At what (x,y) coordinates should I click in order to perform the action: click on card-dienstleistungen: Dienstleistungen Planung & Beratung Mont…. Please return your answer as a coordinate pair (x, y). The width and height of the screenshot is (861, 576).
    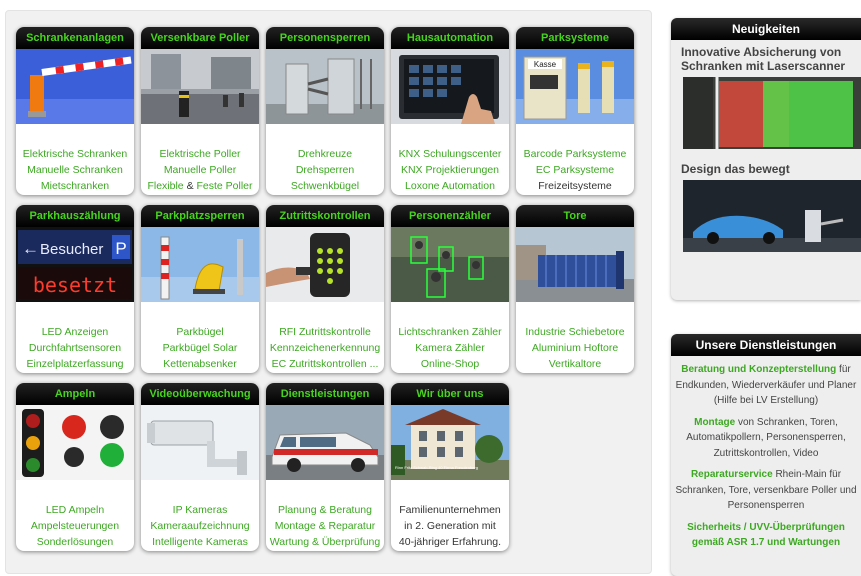
    Looking at the image, I should click on (325, 467).